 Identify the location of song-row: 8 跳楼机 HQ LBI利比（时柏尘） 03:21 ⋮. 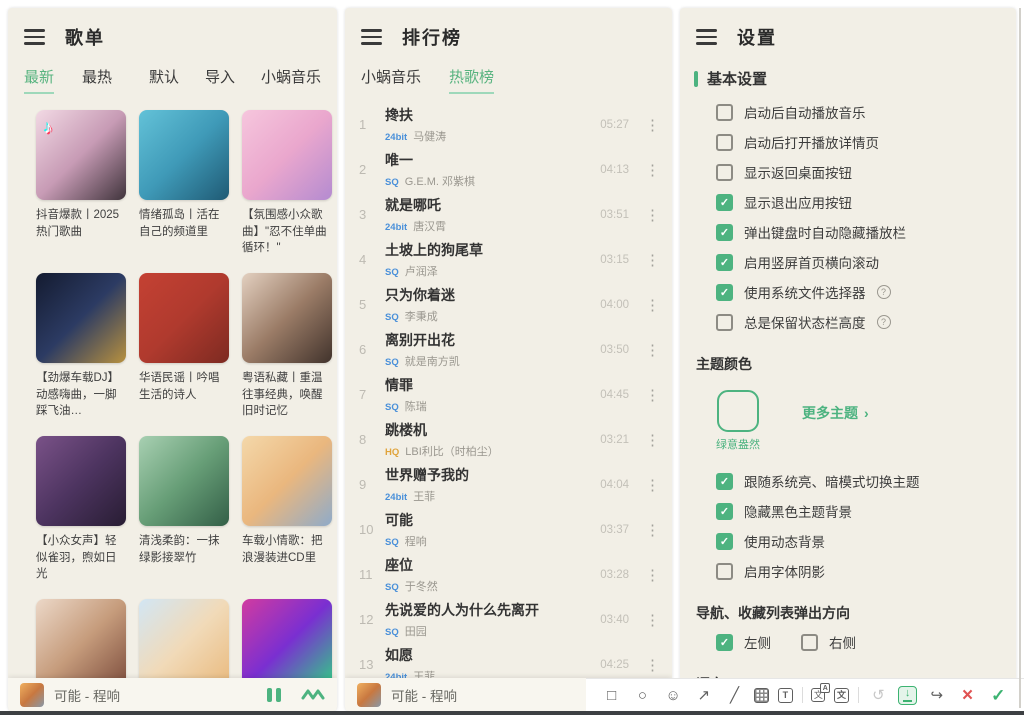
(508, 439).